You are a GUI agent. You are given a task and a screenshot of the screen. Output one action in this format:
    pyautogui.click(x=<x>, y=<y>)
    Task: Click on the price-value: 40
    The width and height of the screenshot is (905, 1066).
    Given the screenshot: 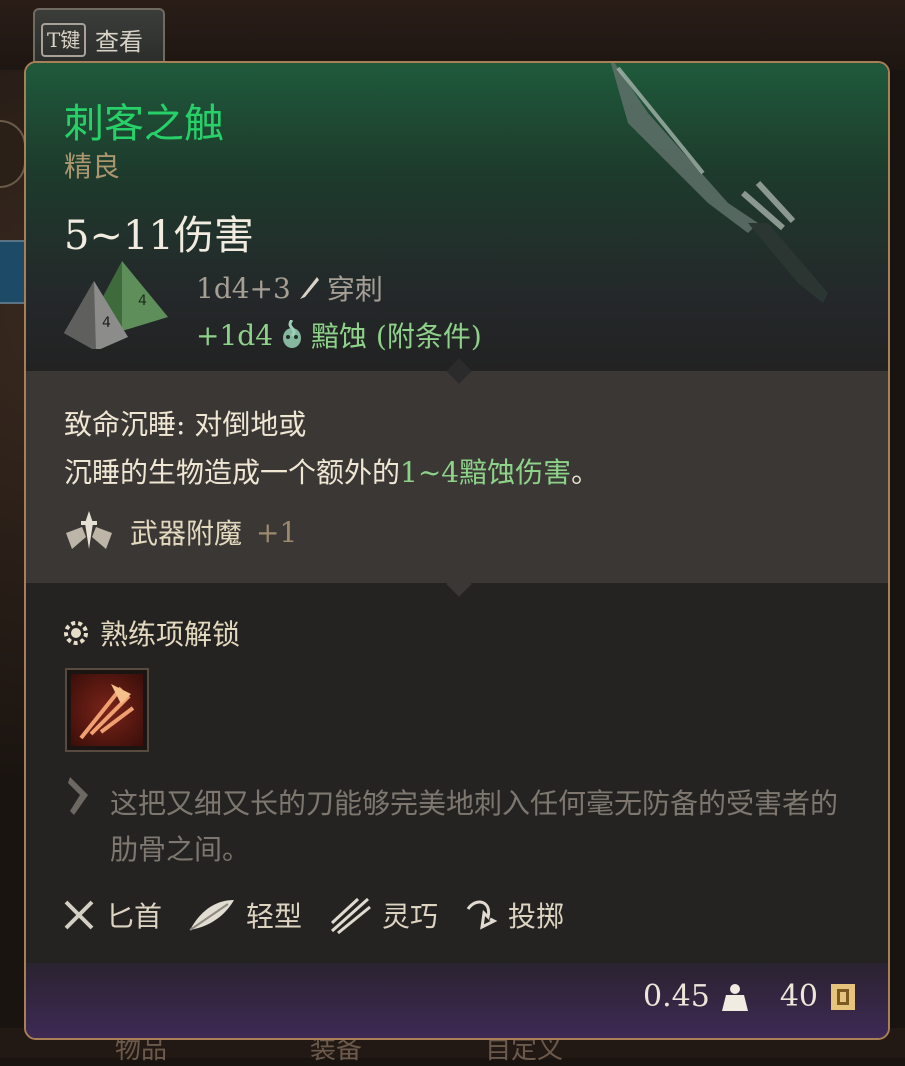 What is the action you would take?
    pyautogui.click(x=798, y=996)
    